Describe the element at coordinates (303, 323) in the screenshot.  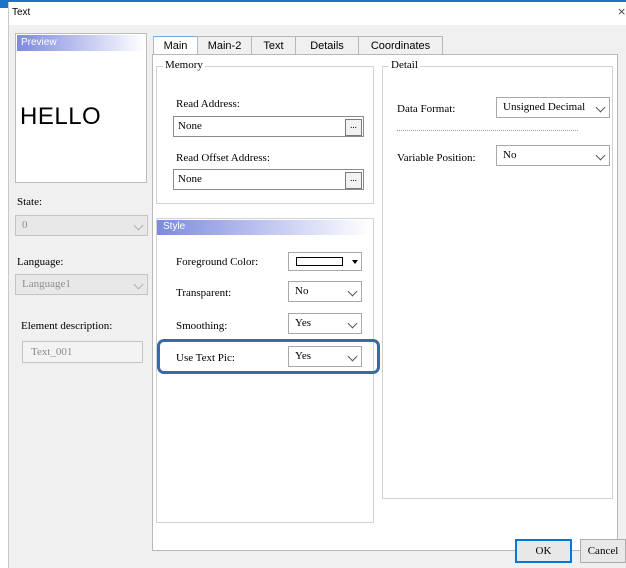
I see `smoothing-value: Yes` at that location.